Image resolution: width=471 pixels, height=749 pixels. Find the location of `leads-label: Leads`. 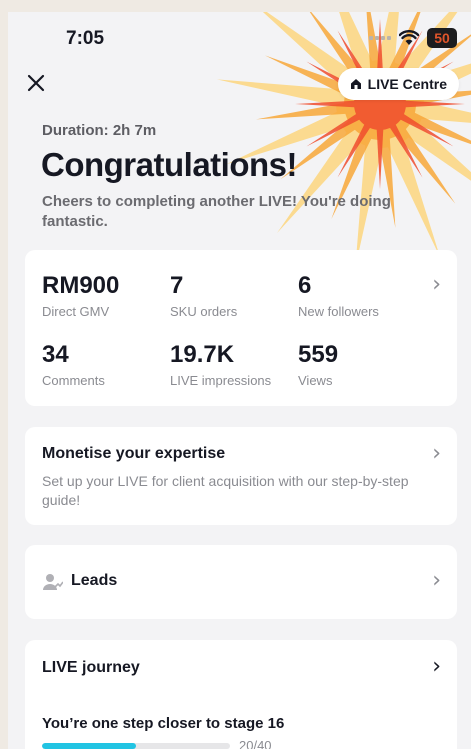

leads-label: Leads is located at coordinates (94, 580).